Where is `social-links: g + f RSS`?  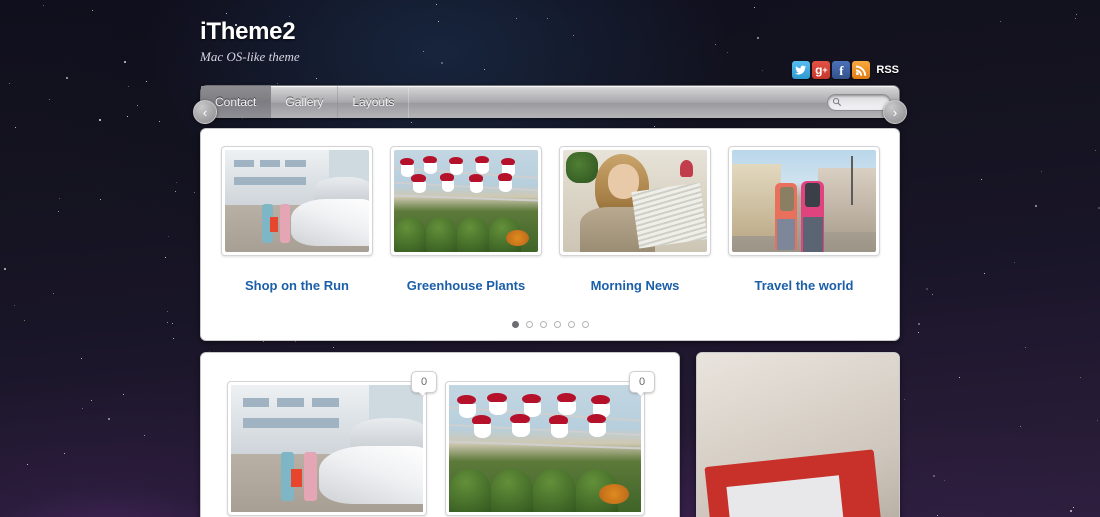 social-links: g + f RSS is located at coordinates (845, 70).